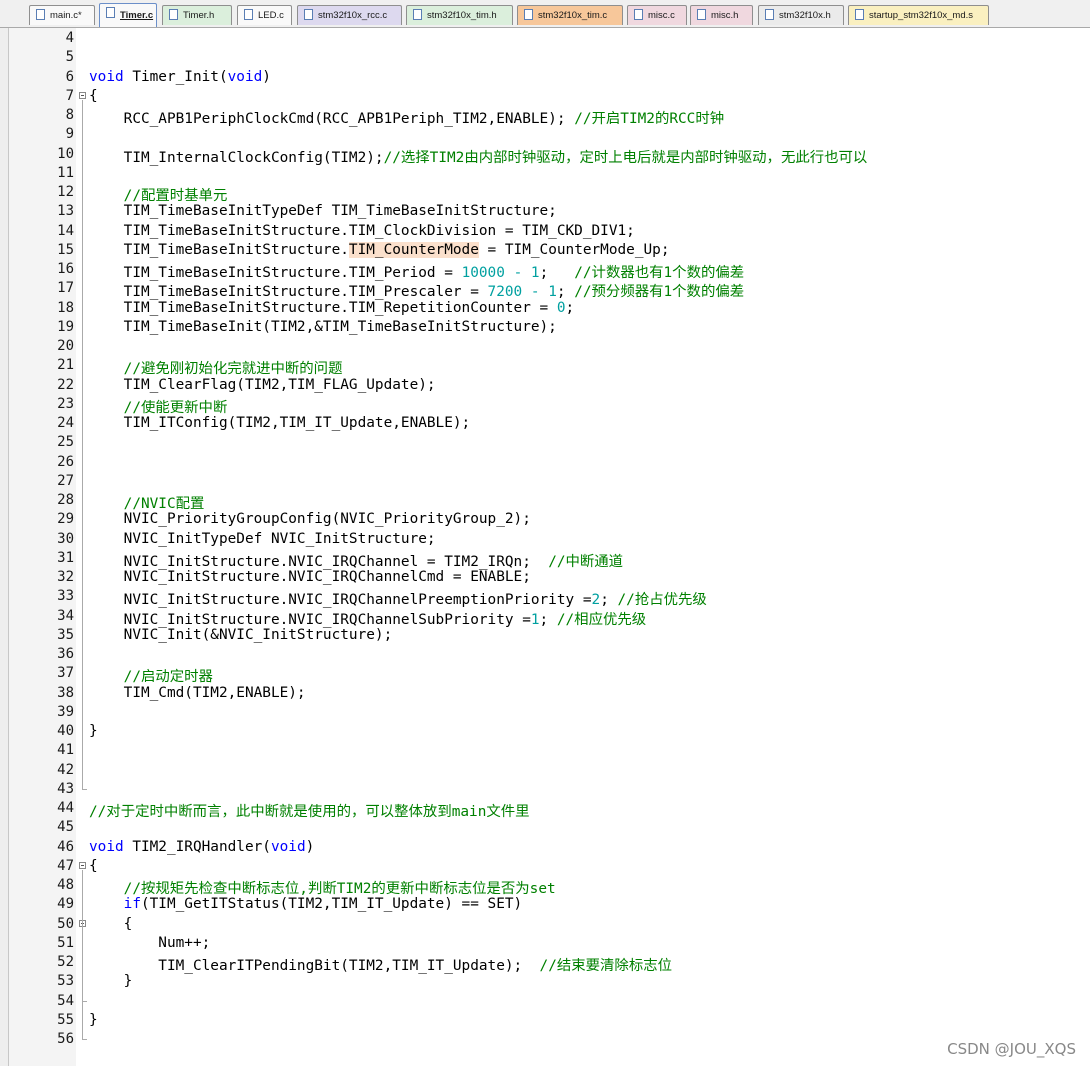 The height and width of the screenshot is (1066, 1090). Describe the element at coordinates (545, 539) in the screenshot. I see `code-line: 30 NVIC_InitTypeDef NVIC_InitStructure;` at that location.